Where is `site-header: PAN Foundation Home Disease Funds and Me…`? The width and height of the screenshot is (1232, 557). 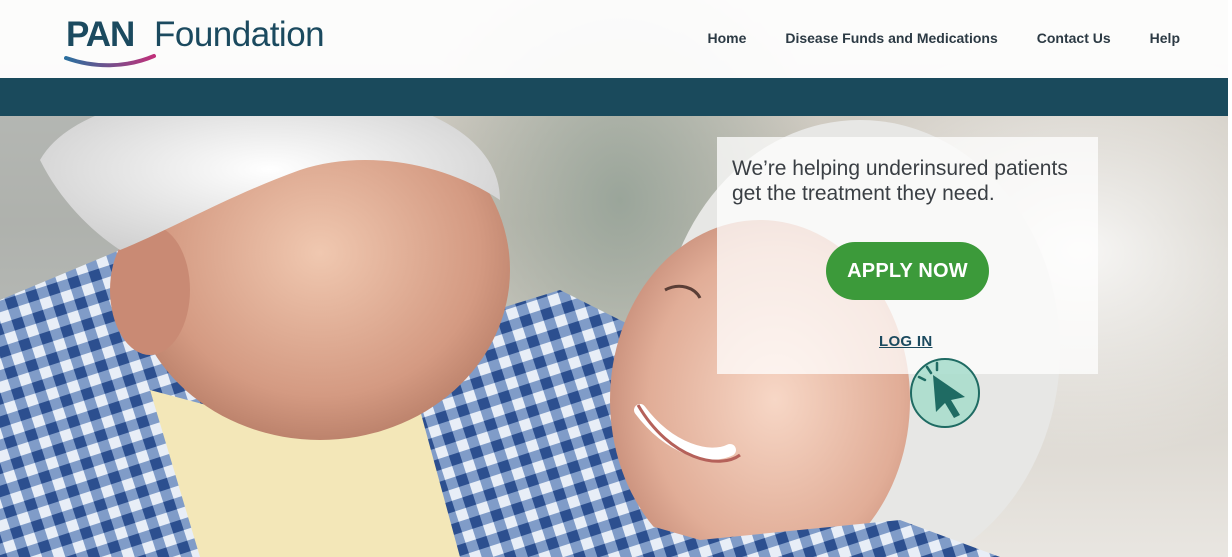
site-header: PAN Foundation Home Disease Funds and Me… is located at coordinates (614, 39).